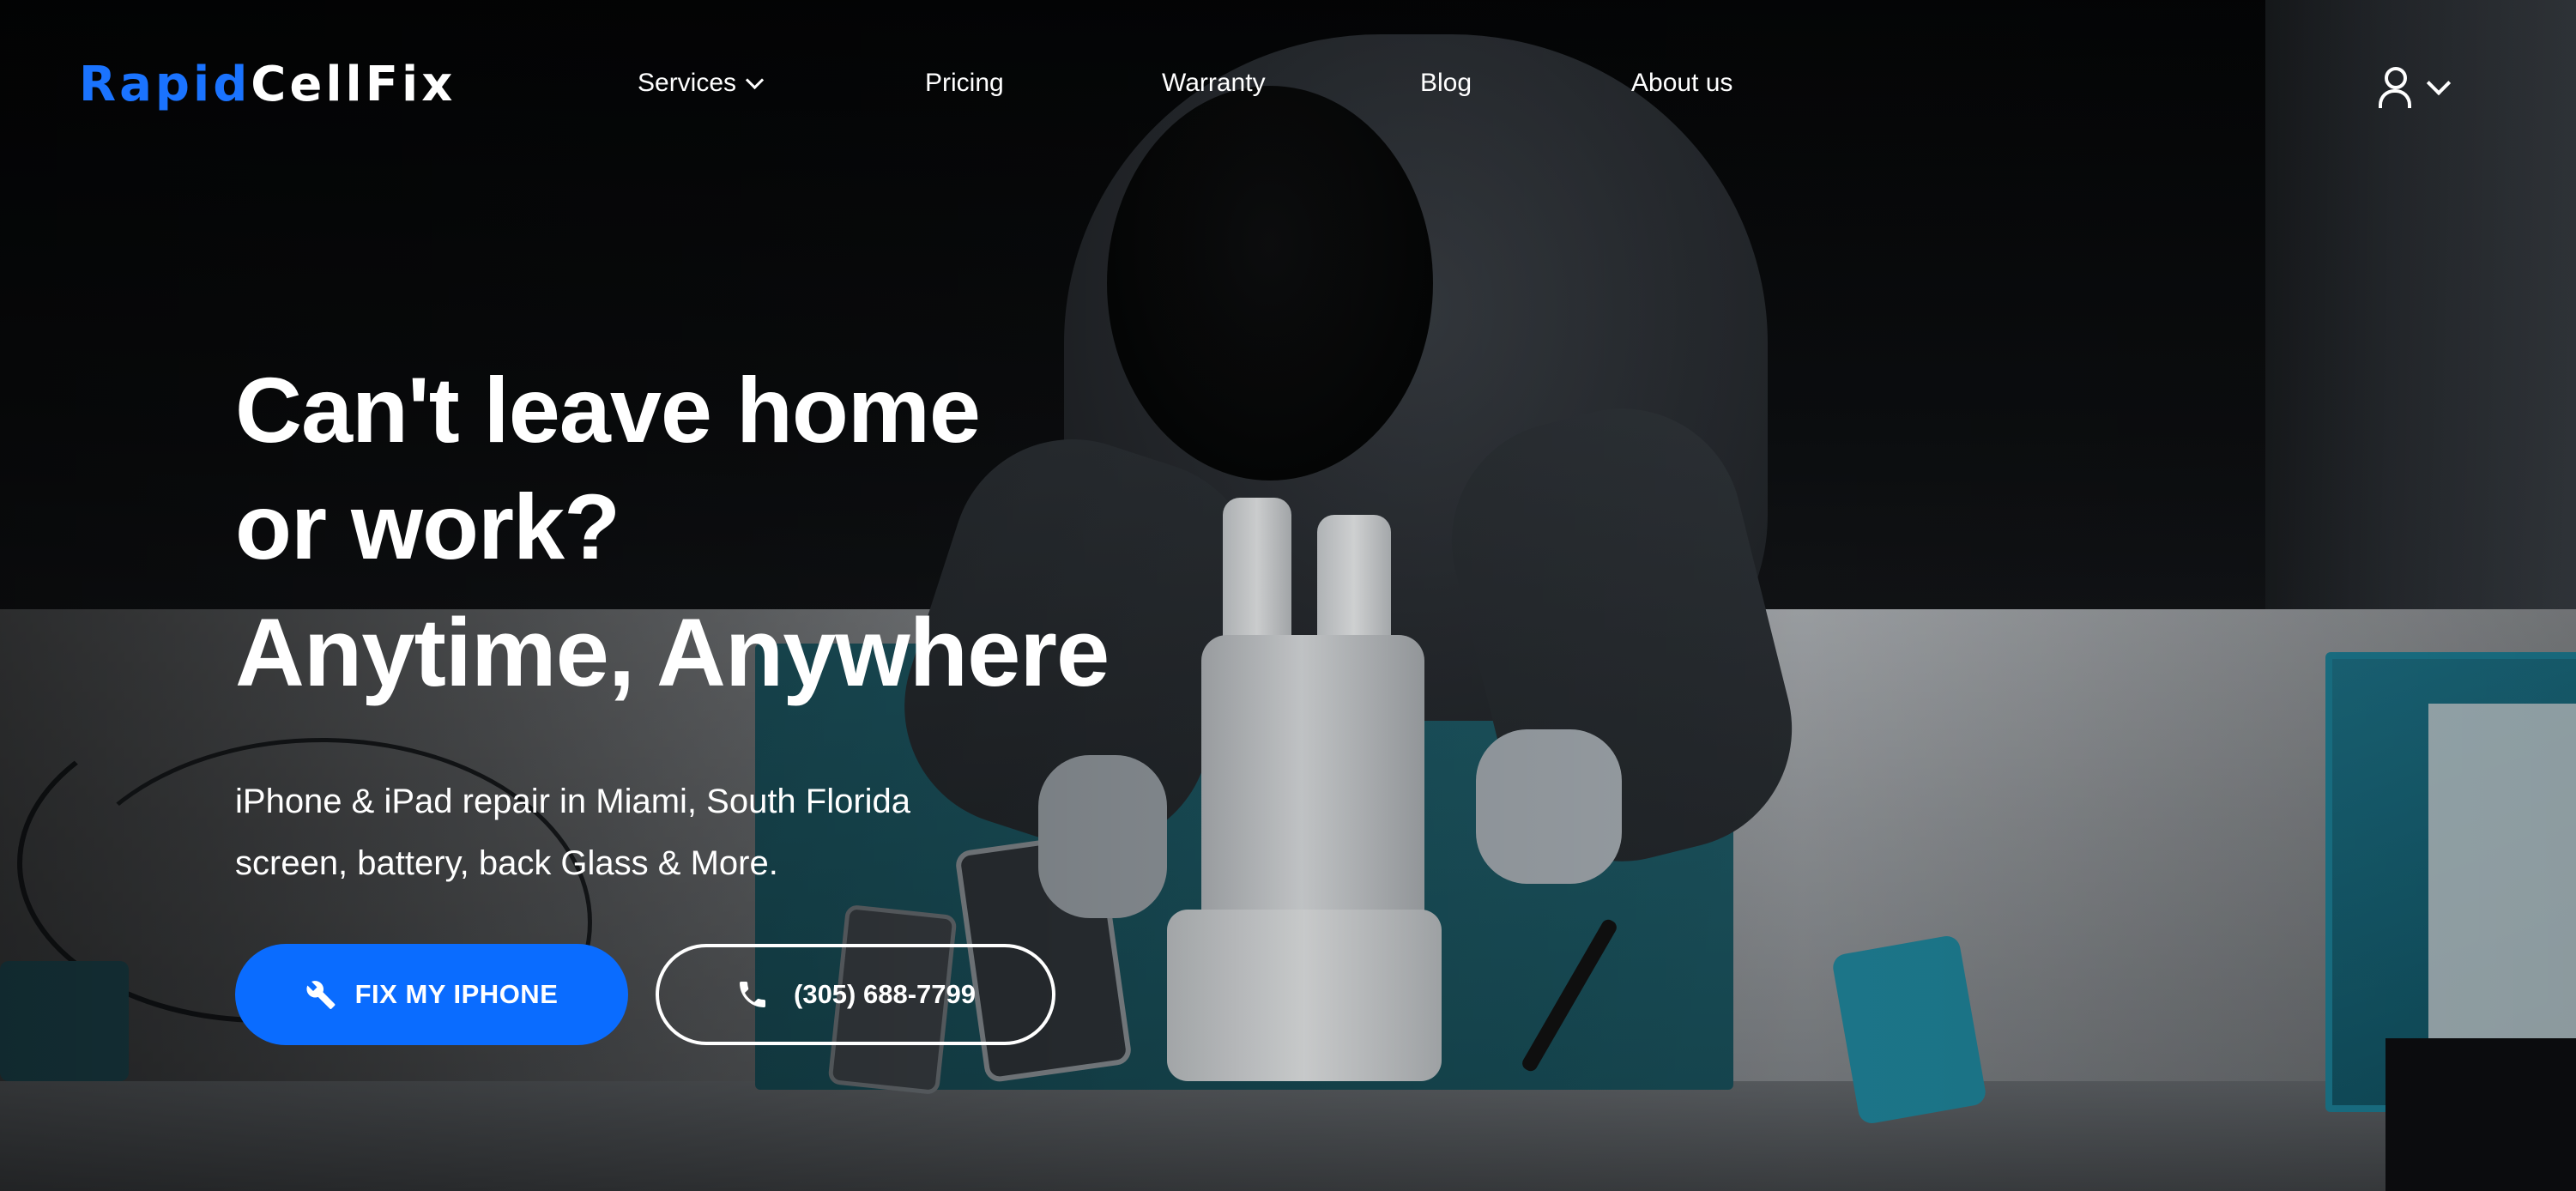 The height and width of the screenshot is (1191, 2576). I want to click on phone-number-label: (305) 688-7799, so click(885, 994).